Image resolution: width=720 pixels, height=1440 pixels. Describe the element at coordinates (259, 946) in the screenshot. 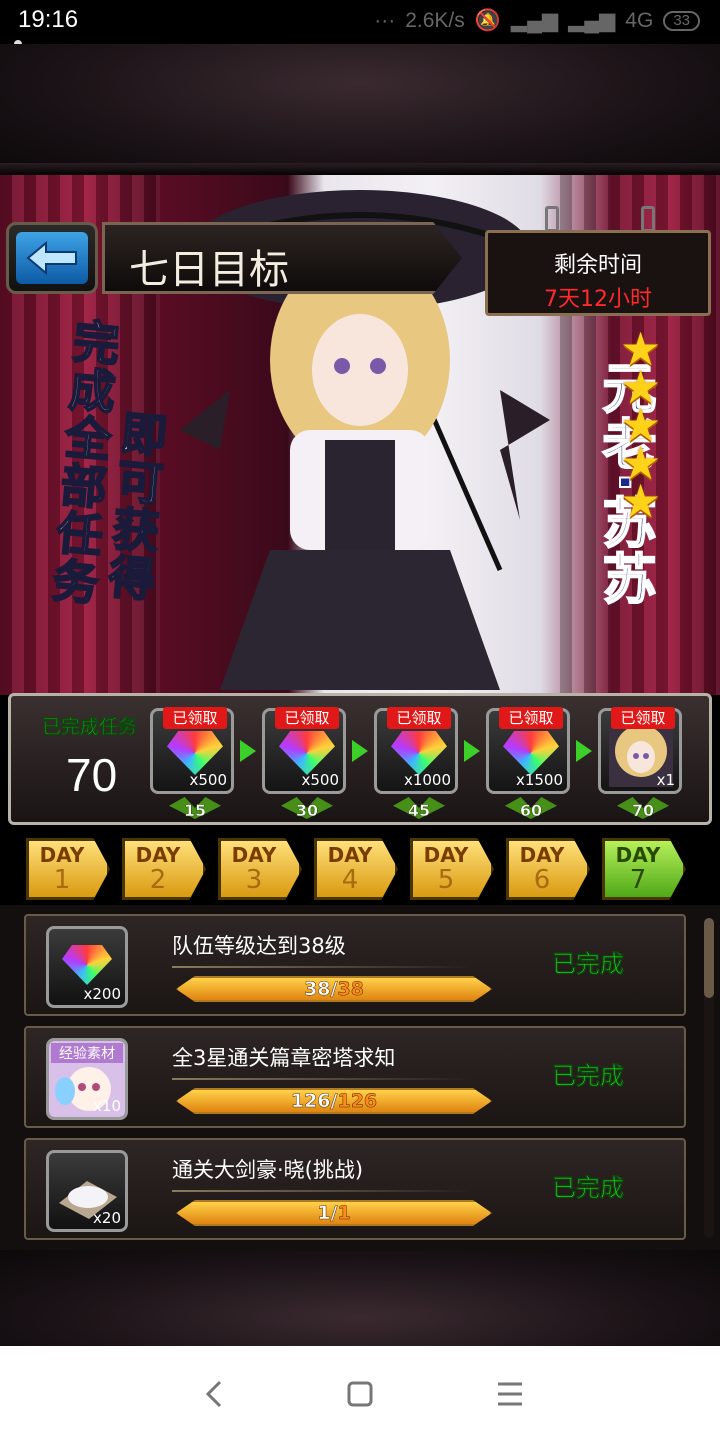

I see `task-name: 队伍等级达到38级` at that location.